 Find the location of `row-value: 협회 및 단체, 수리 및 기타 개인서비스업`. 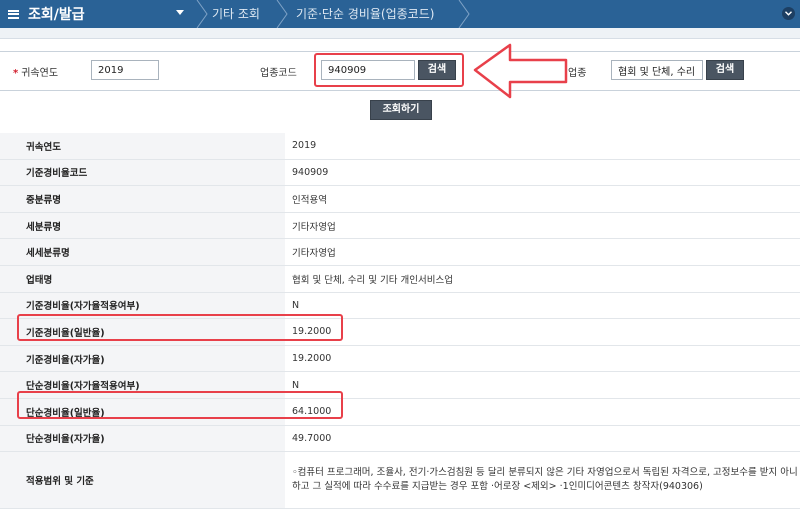

row-value: 협회 및 단체, 수리 및 기타 개인서비스업 is located at coordinates (542, 279).